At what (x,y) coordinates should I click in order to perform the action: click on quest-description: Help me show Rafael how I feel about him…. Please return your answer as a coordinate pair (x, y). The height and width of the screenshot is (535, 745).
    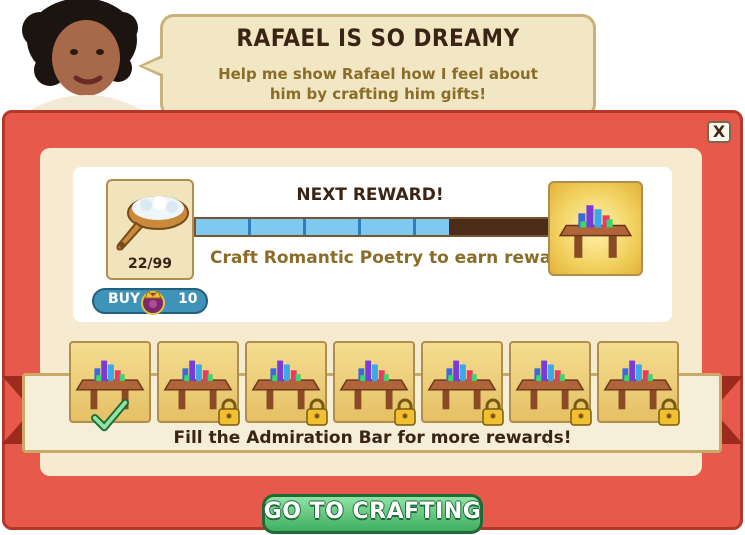
    Looking at the image, I should click on (378, 84).